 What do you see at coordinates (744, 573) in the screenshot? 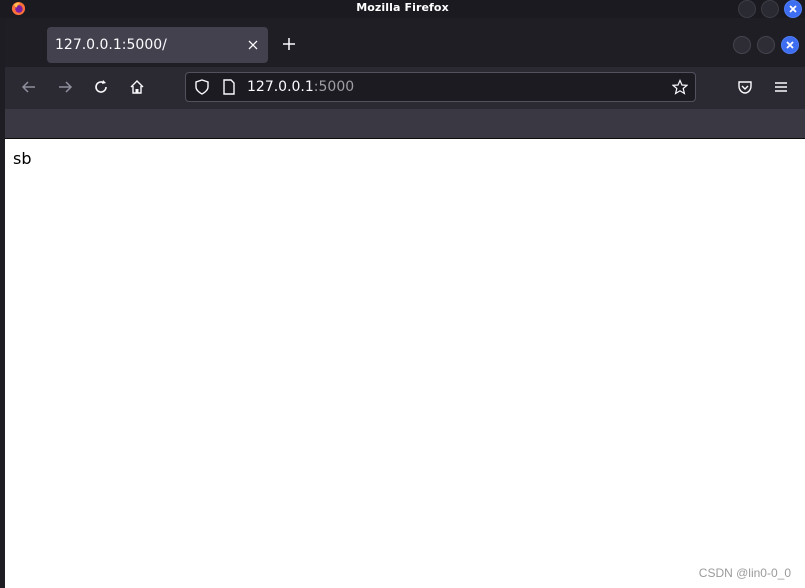
I see `watermark-text: CSDN @lin0-0_0` at bounding box center [744, 573].